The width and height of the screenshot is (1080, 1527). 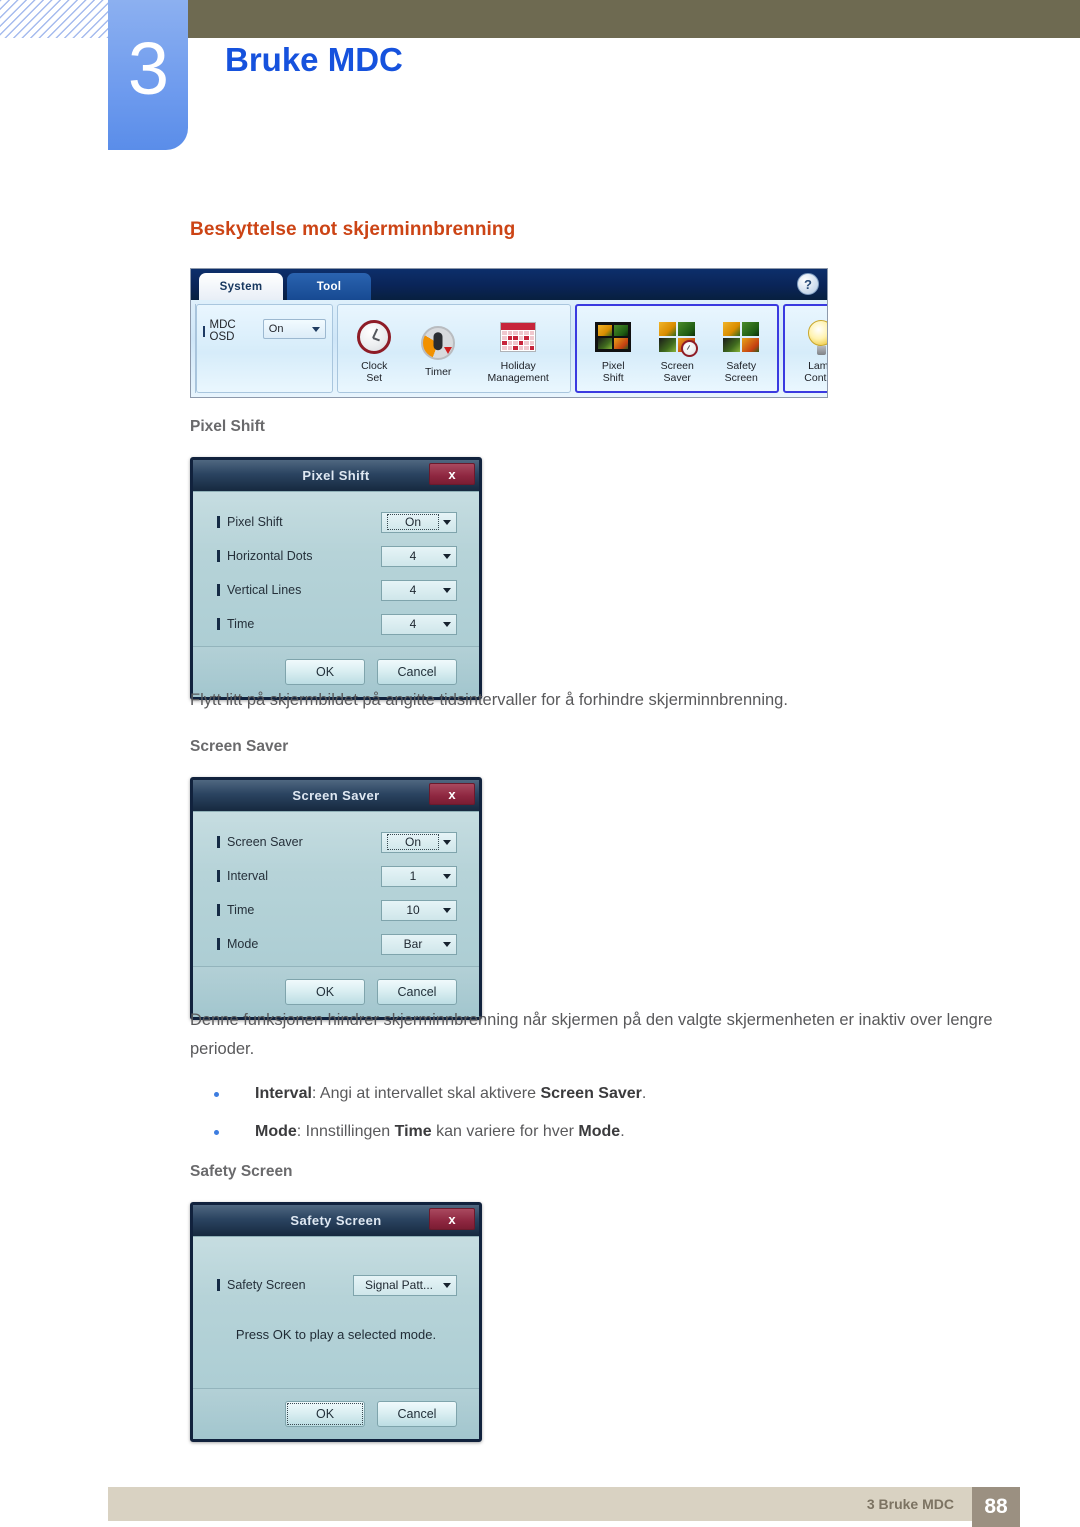 I want to click on lamp-label-line1: Lamp, so click(x=818, y=366).